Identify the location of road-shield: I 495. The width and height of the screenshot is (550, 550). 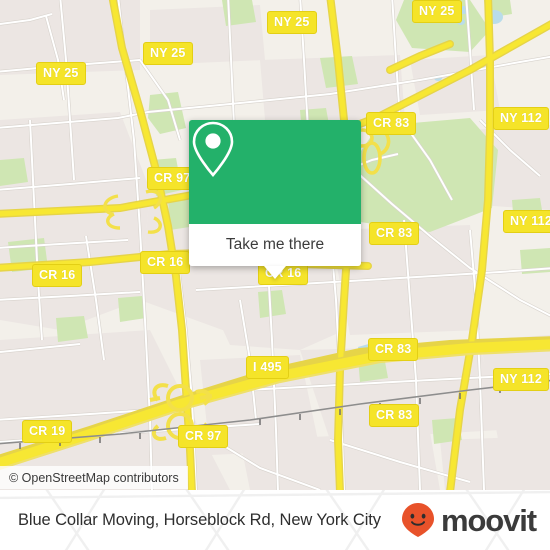
(267, 367).